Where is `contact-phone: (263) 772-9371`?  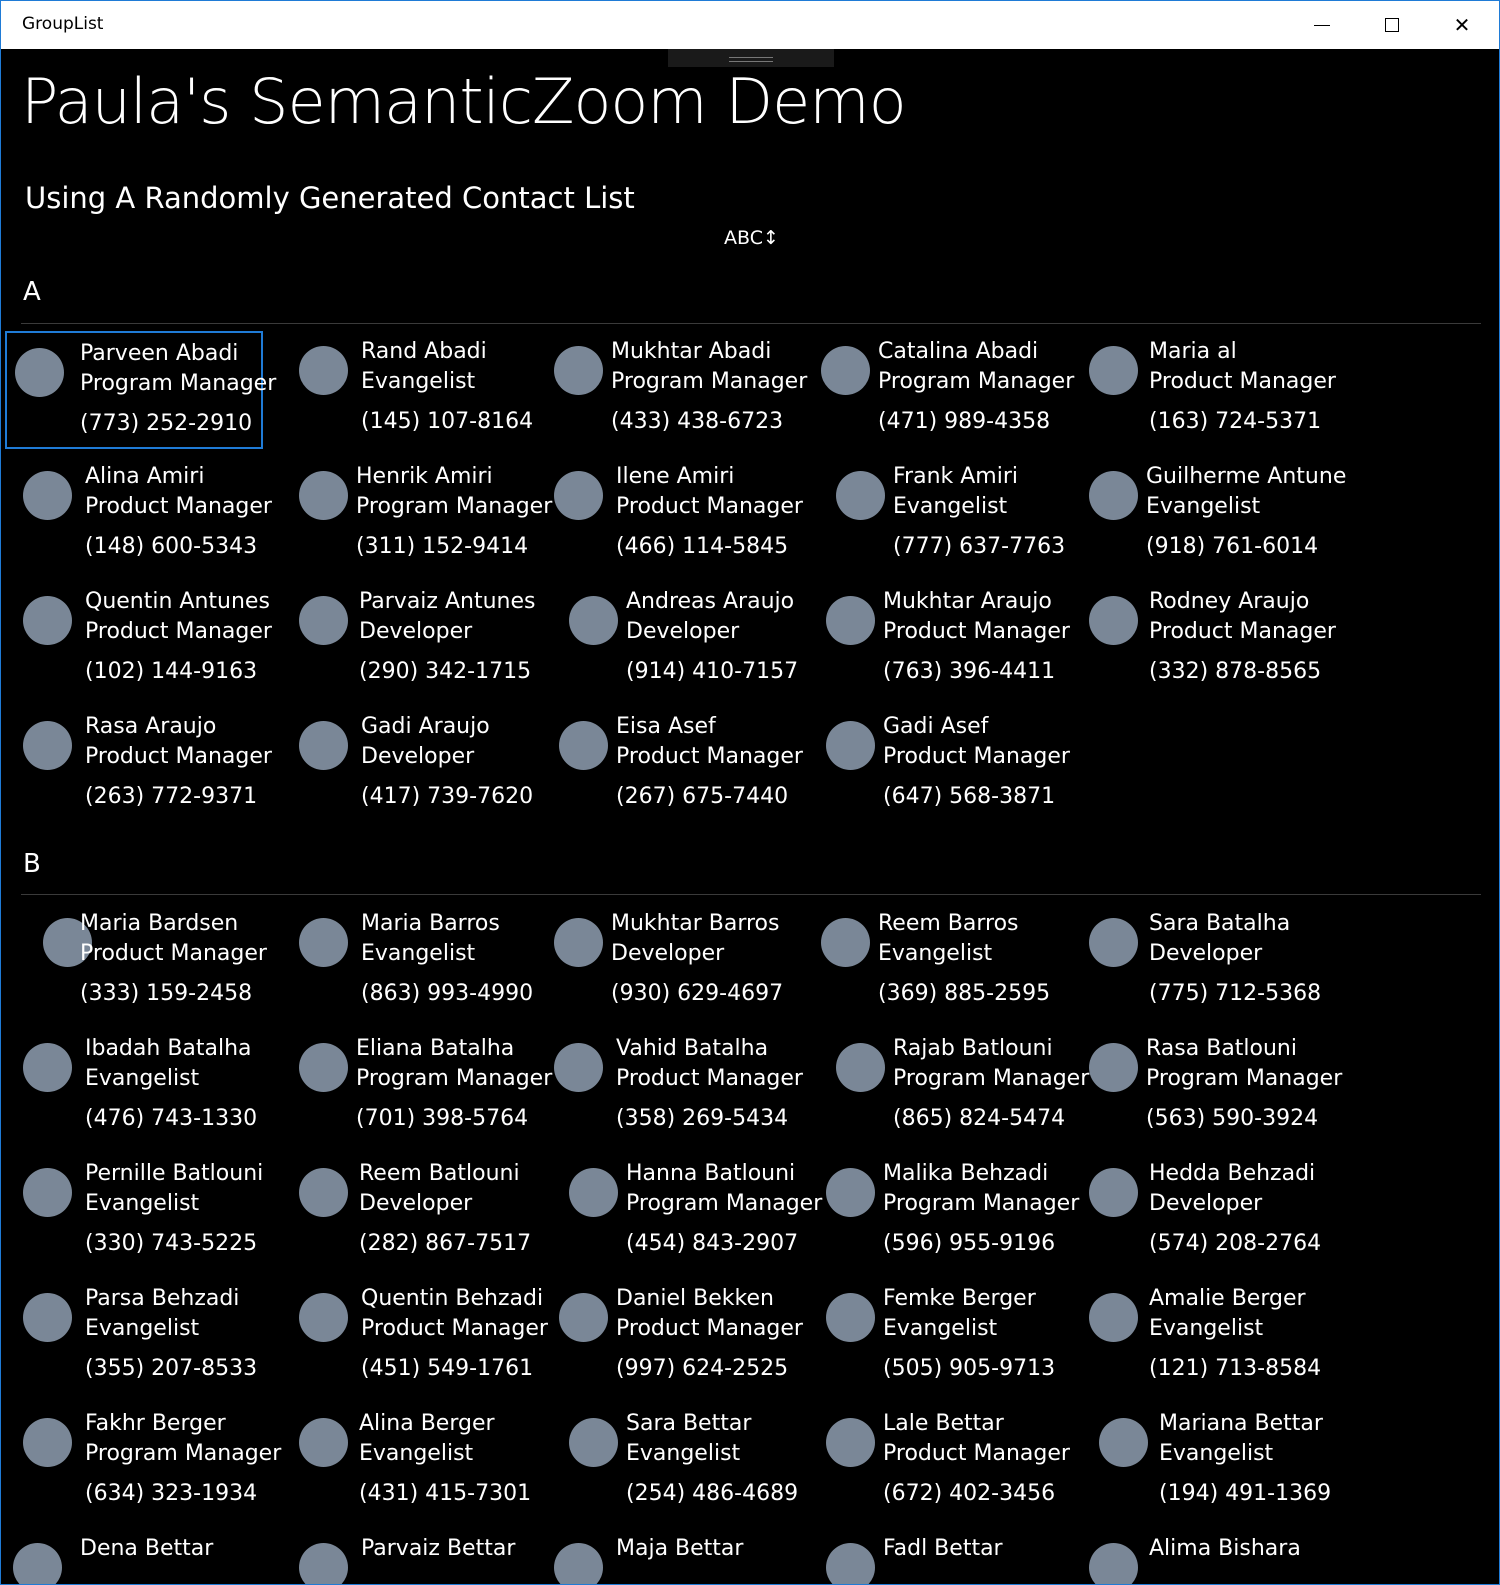
contact-phone: (263) 772-9371 is located at coordinates (171, 796).